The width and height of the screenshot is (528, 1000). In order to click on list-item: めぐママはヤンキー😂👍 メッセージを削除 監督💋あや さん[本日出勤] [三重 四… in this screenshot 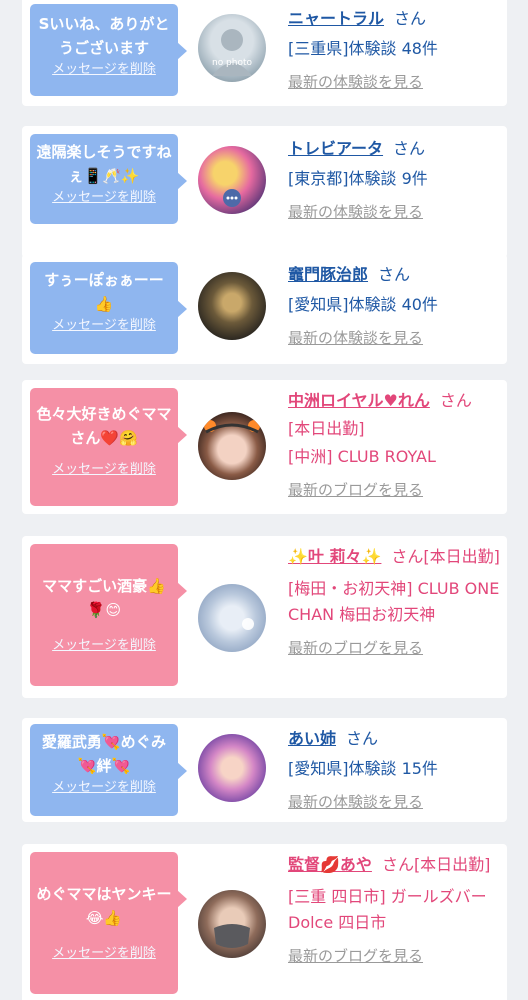, I will do `click(264, 922)`.